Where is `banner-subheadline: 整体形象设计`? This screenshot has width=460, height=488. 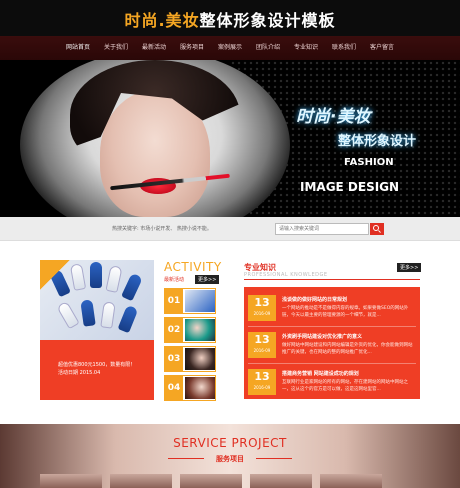 banner-subheadline: 整体形象设计 is located at coordinates (377, 141).